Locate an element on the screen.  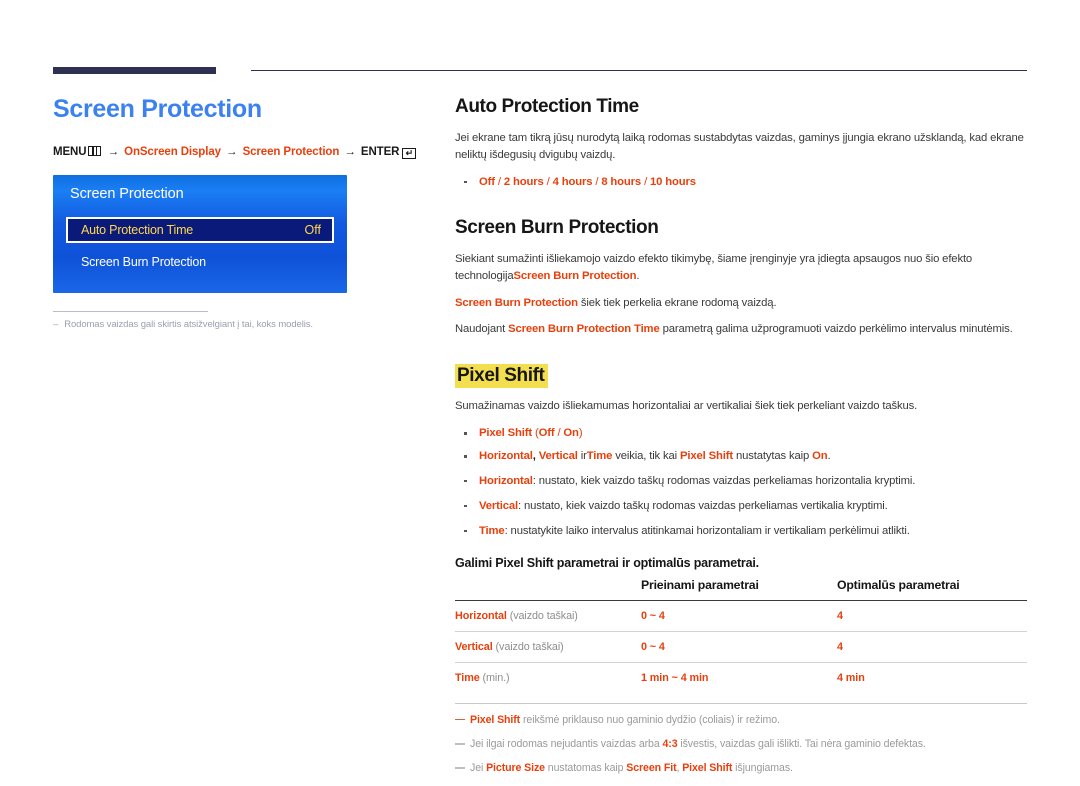
table-cell-parameter: Horizontal (vaizdo taškai) is located at coordinates (548, 615).